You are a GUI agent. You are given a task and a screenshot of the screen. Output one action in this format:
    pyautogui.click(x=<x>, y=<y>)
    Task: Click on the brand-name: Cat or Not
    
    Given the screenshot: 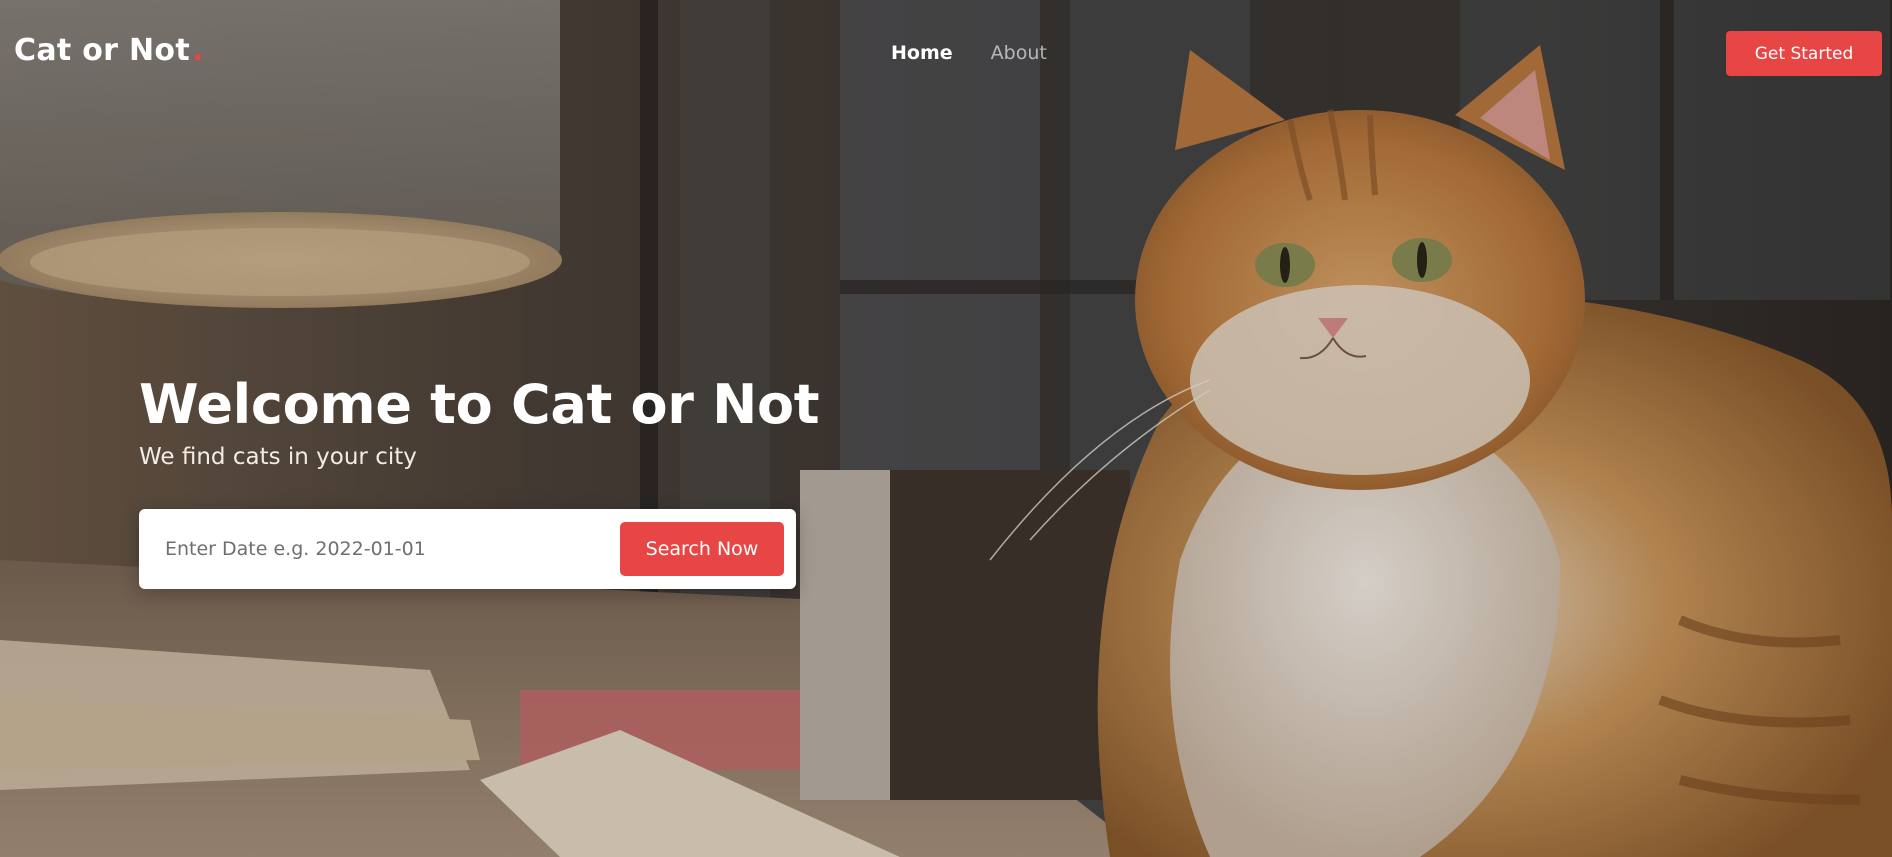 What is the action you would take?
    pyautogui.click(x=102, y=50)
    